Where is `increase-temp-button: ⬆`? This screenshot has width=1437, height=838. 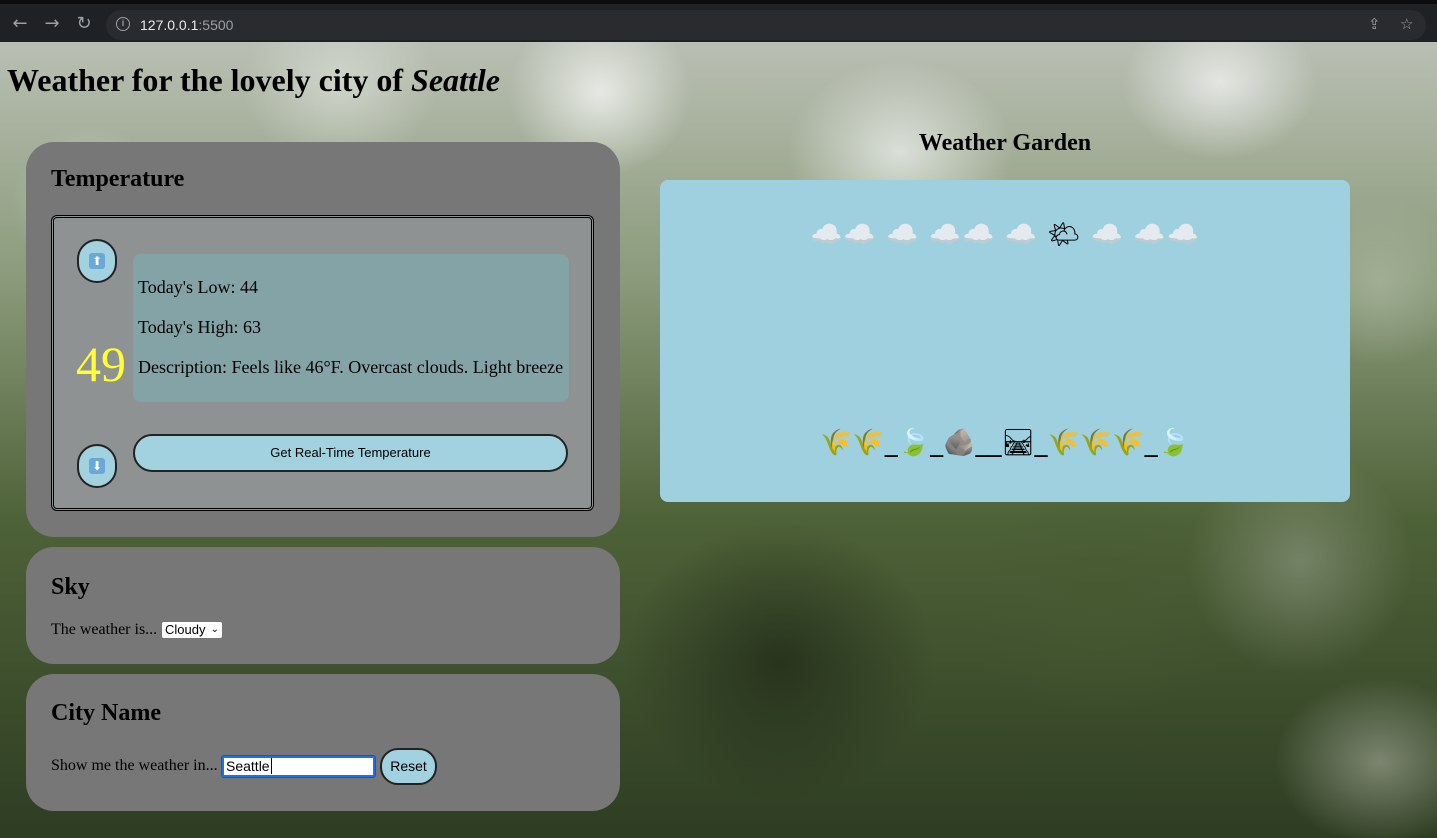 increase-temp-button: ⬆ is located at coordinates (97, 261).